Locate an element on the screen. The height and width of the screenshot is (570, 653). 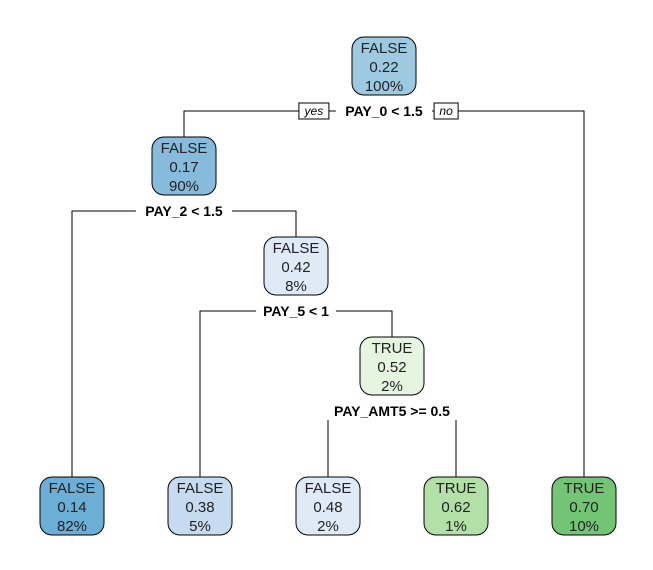
split-condition: PAY_2 < 1.5 is located at coordinates (184, 211).